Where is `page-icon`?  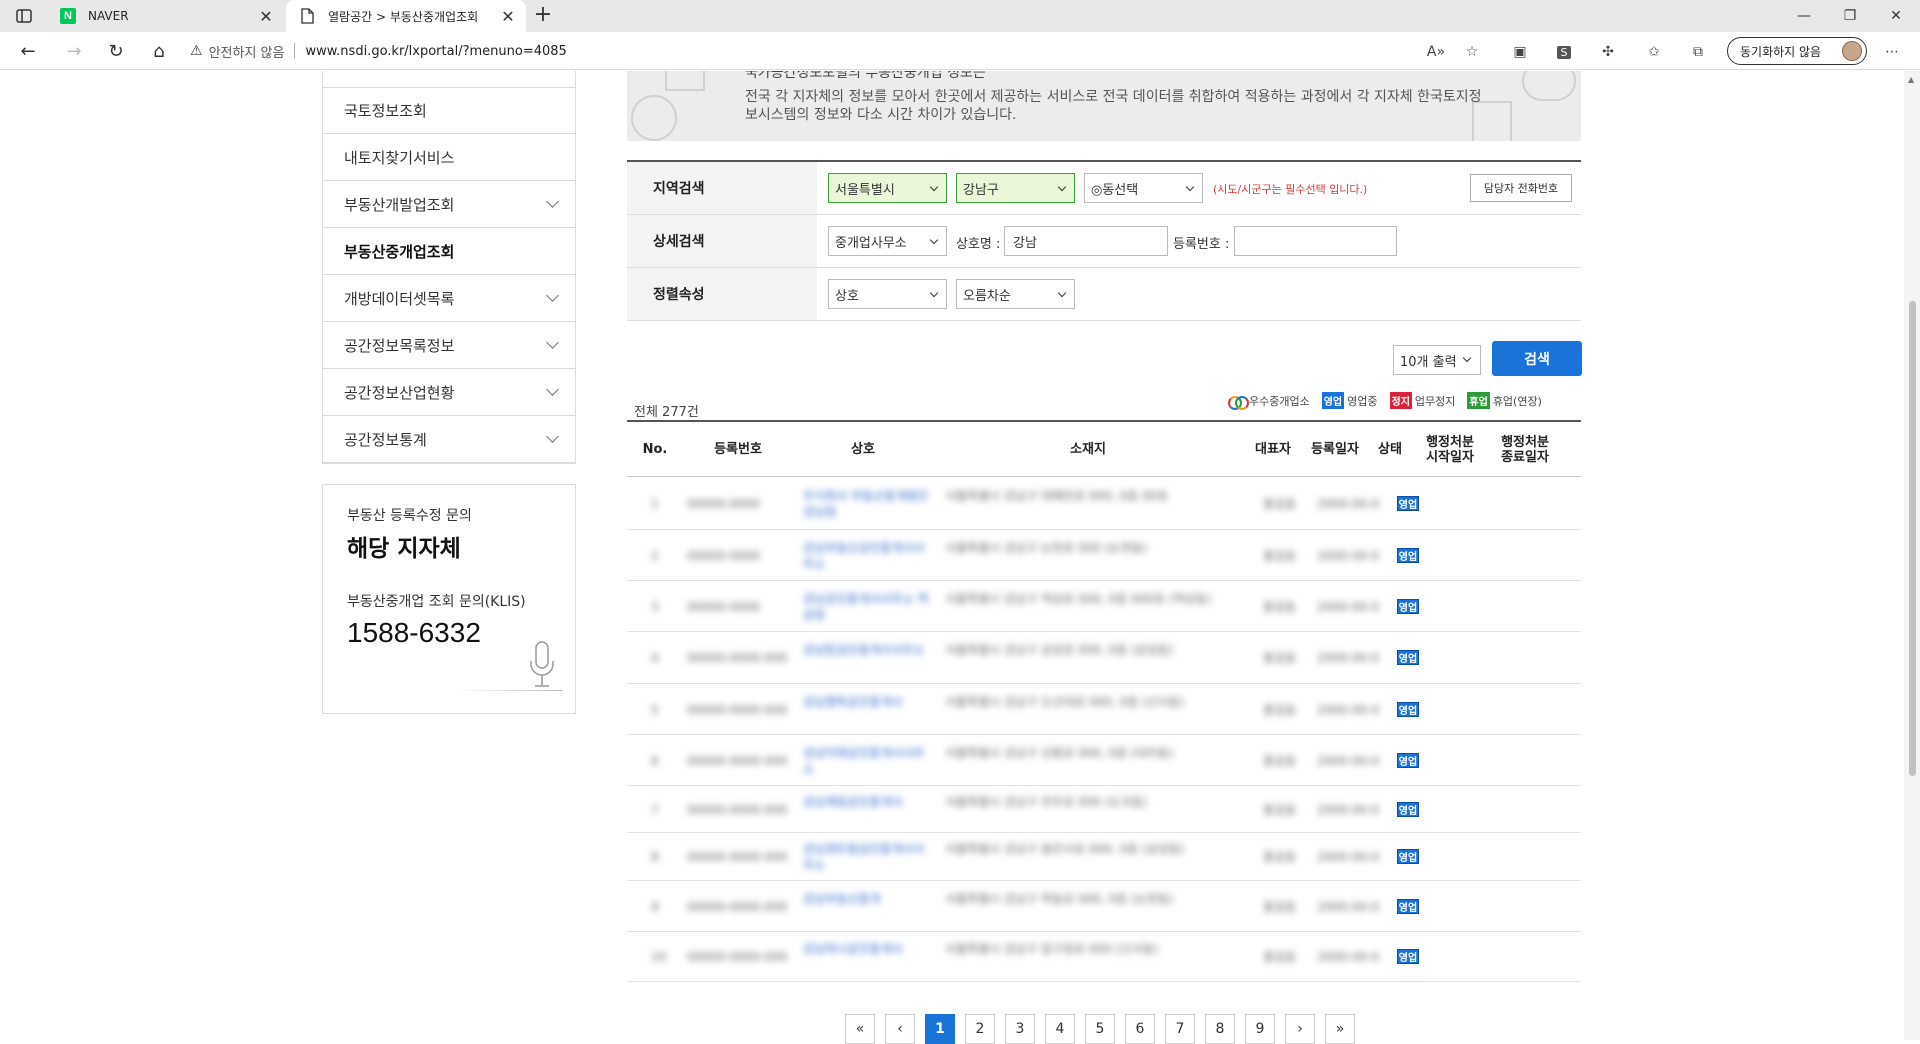
page-icon is located at coordinates (308, 16).